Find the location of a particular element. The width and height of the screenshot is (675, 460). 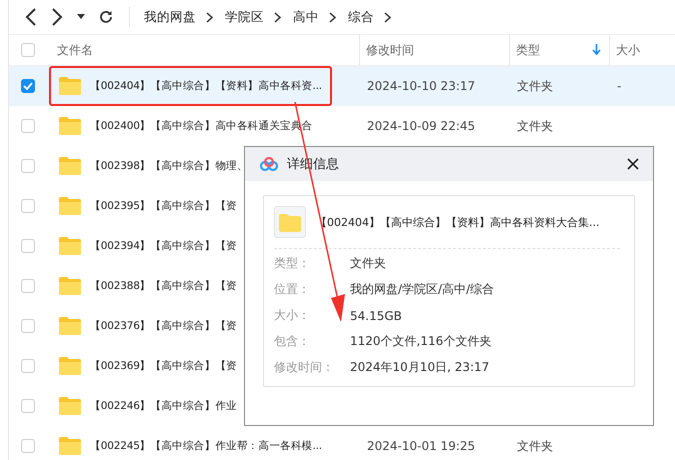

detail-value: 2024年10月10日, 23:17 is located at coordinates (420, 367).